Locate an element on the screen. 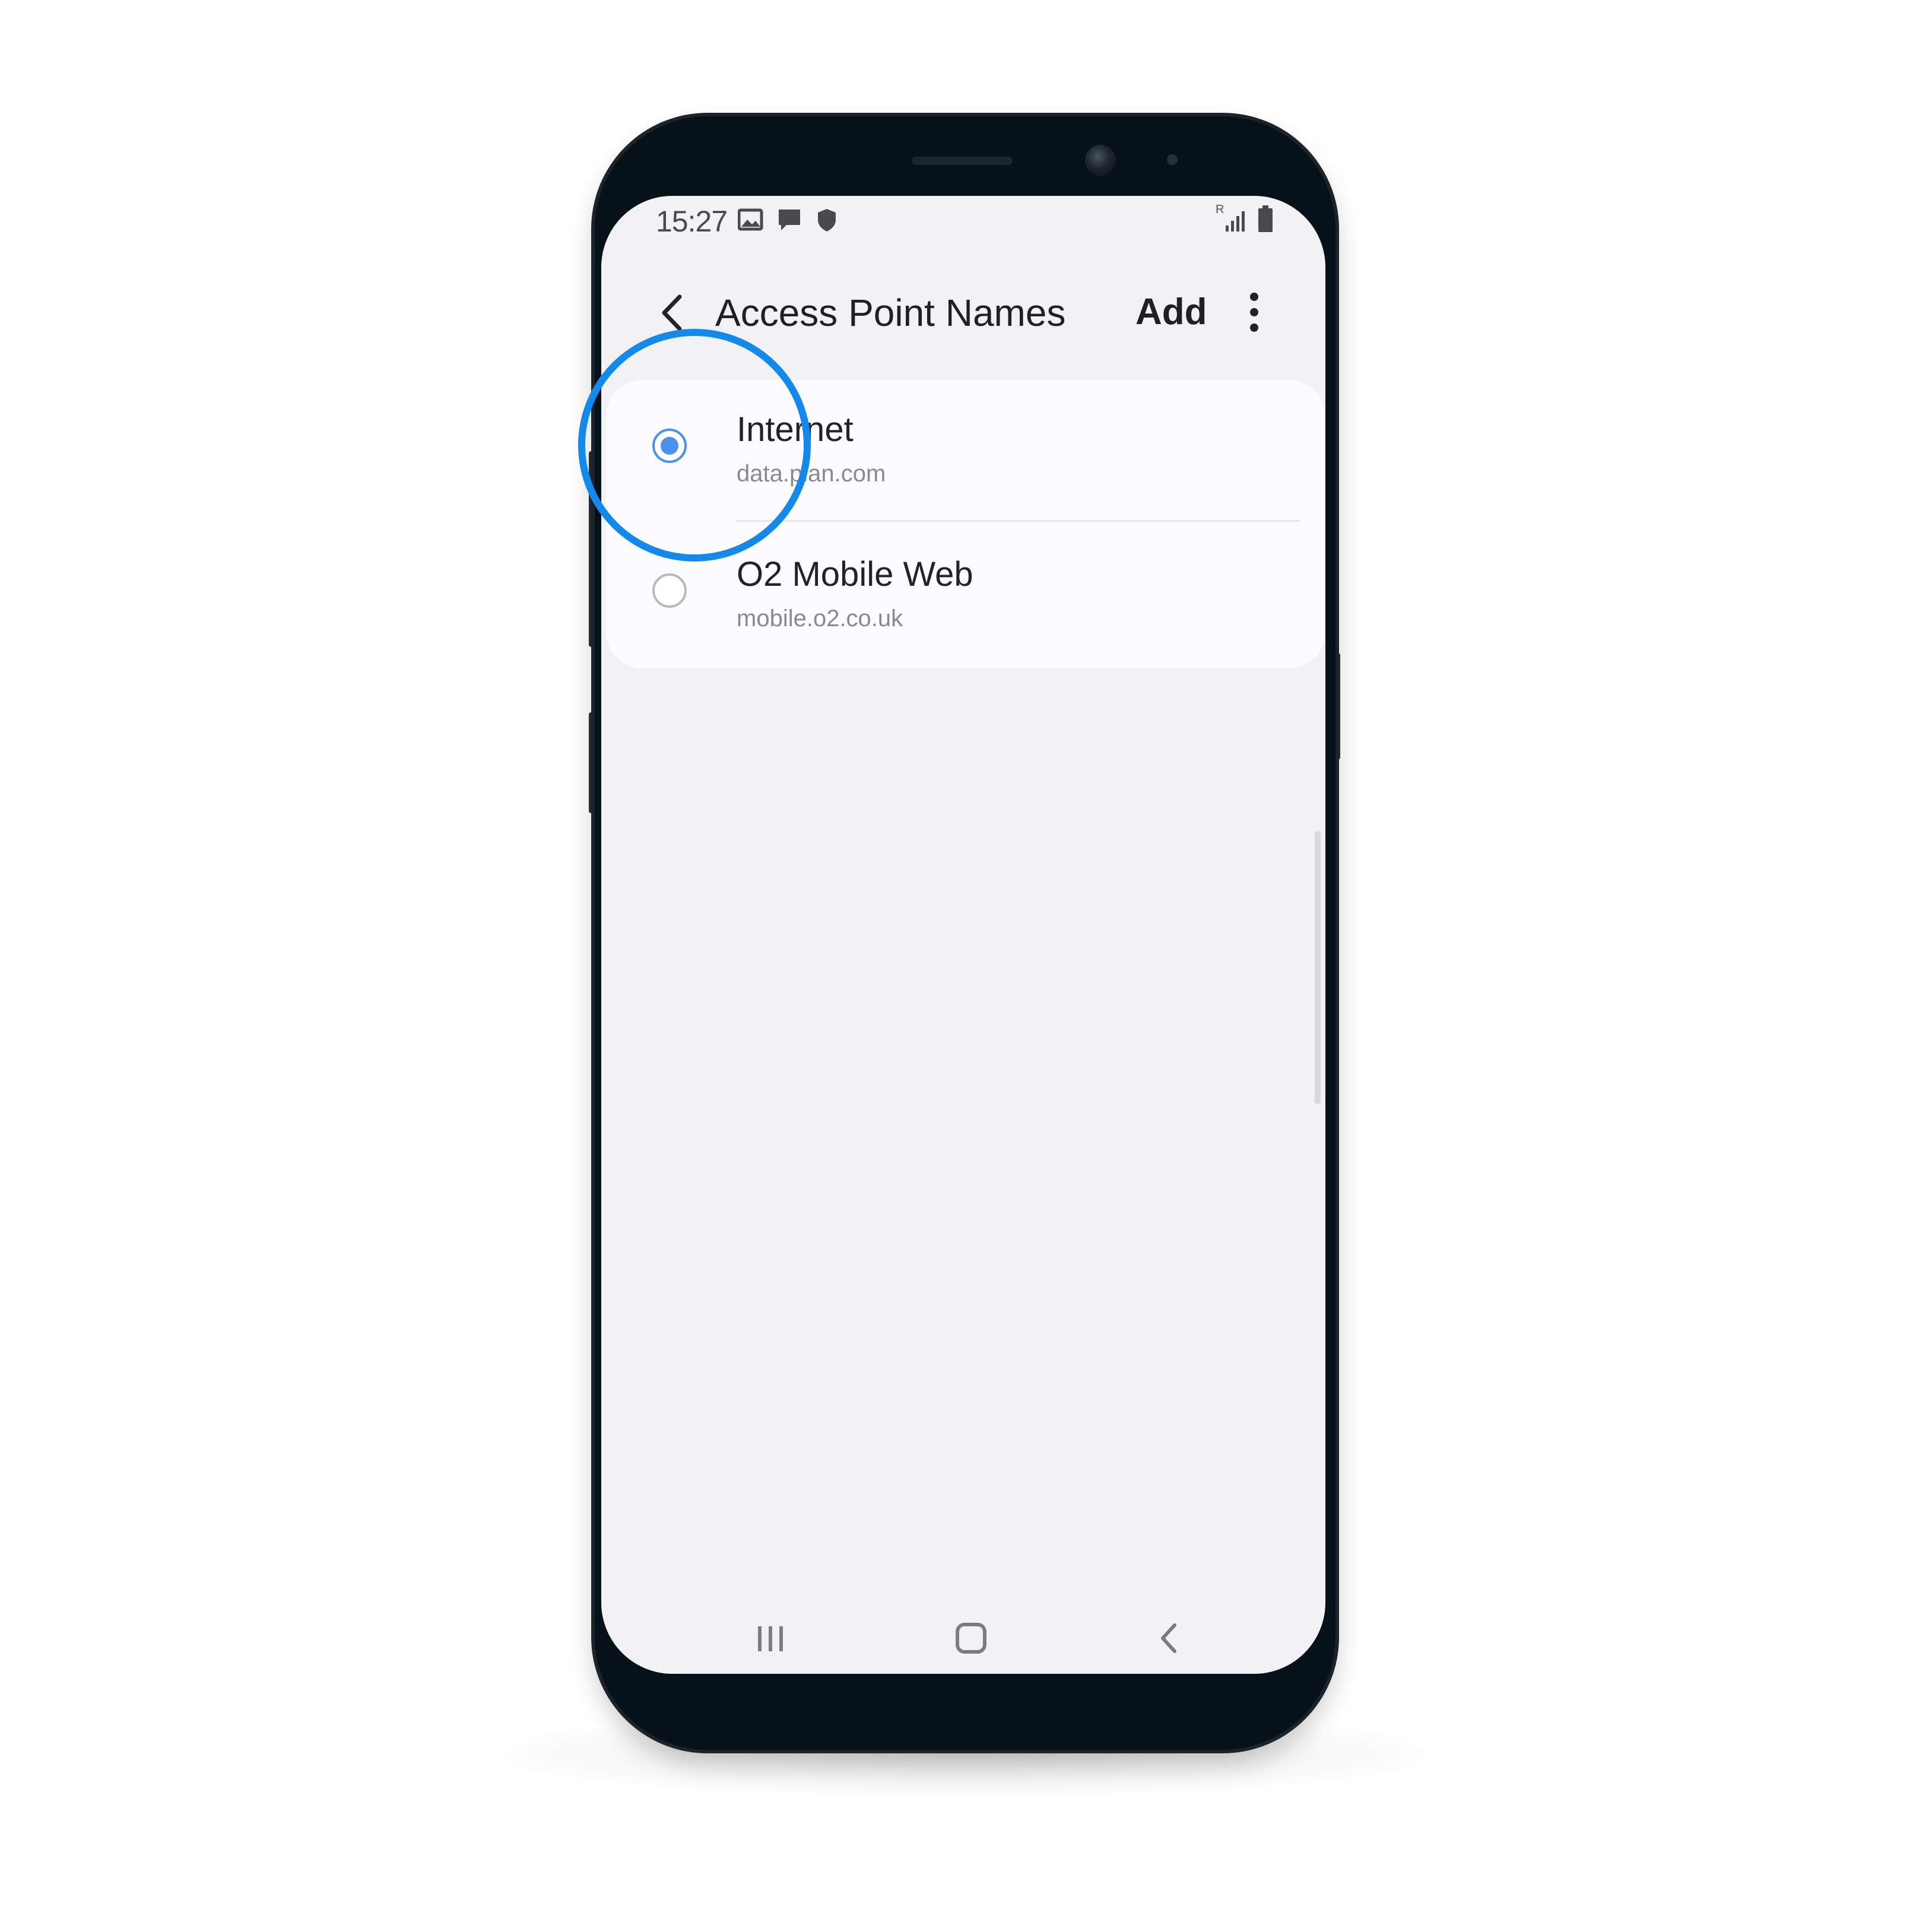  radio-button-unselected is located at coordinates (669, 590).